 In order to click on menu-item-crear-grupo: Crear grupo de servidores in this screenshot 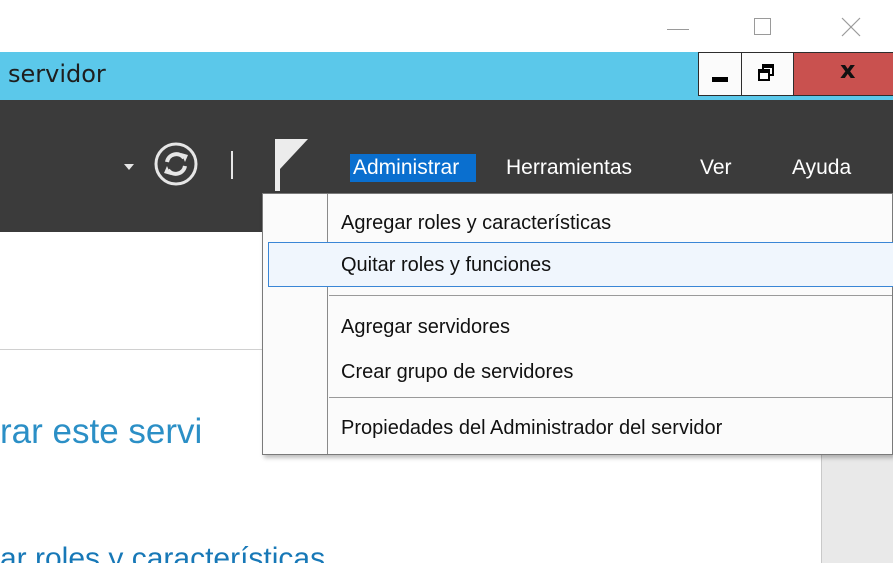, I will do `click(457, 372)`.